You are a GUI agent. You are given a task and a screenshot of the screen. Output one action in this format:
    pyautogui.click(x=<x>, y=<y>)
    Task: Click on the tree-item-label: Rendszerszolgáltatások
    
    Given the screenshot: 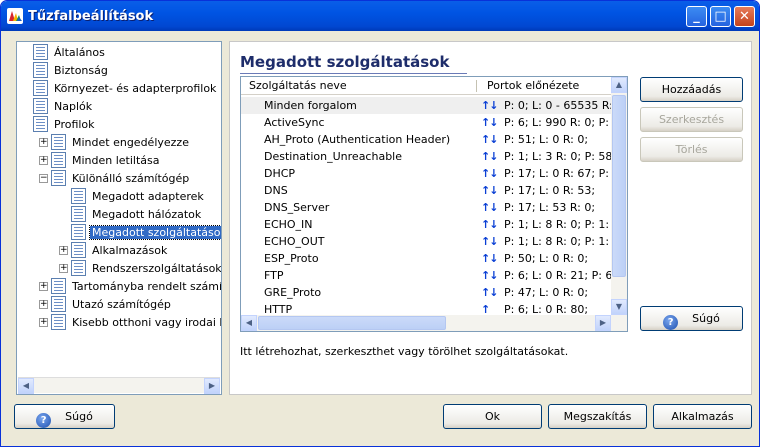 What is the action you would take?
    pyautogui.click(x=157, y=268)
    